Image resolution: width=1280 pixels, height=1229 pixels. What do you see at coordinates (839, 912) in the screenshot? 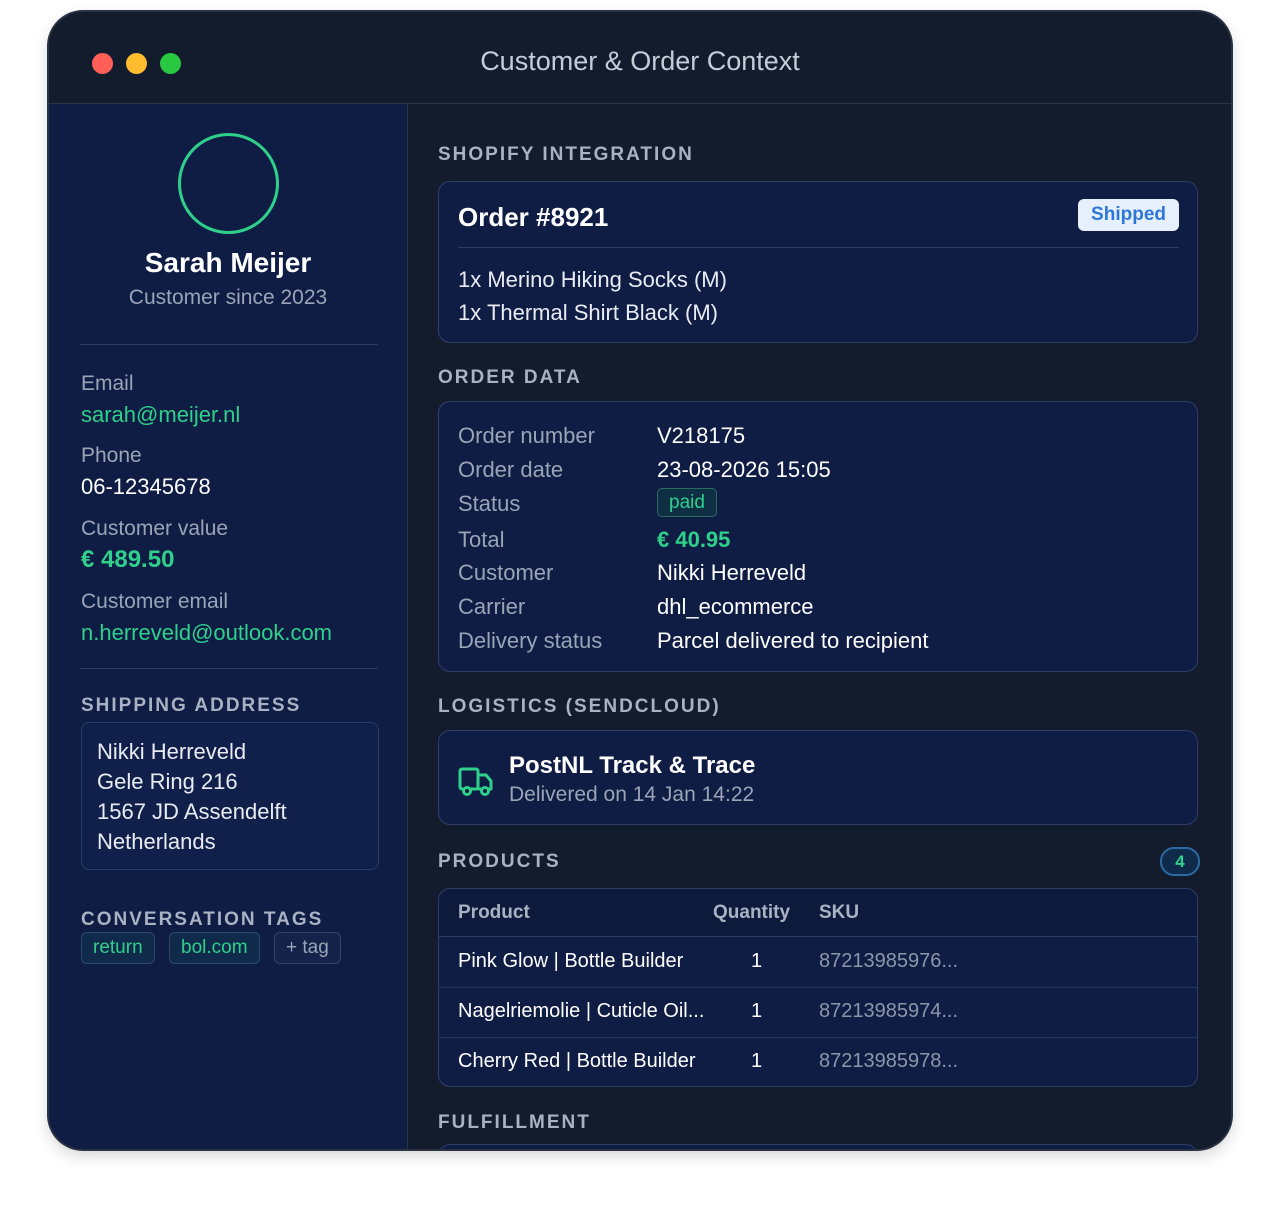
I see `column-header-sku: SKU` at bounding box center [839, 912].